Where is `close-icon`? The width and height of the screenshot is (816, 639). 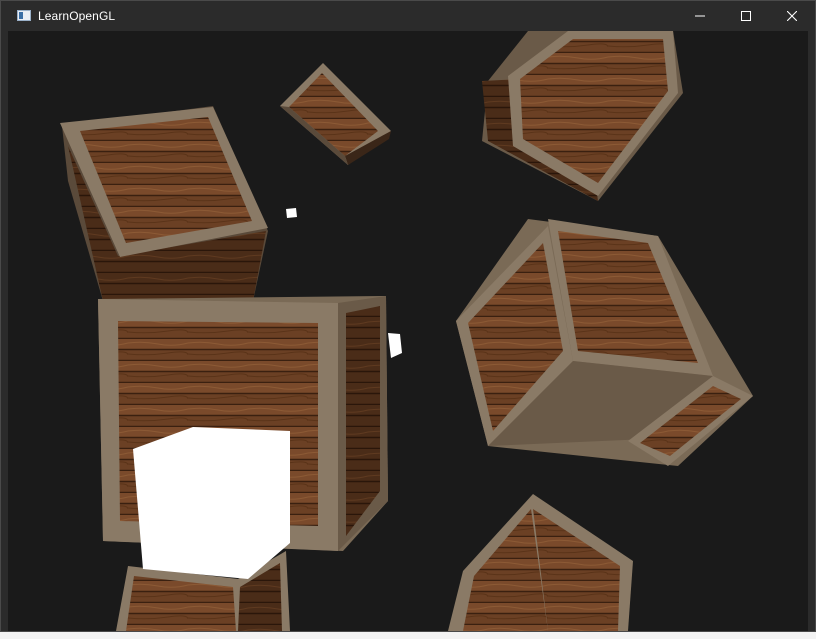 close-icon is located at coordinates (792, 16).